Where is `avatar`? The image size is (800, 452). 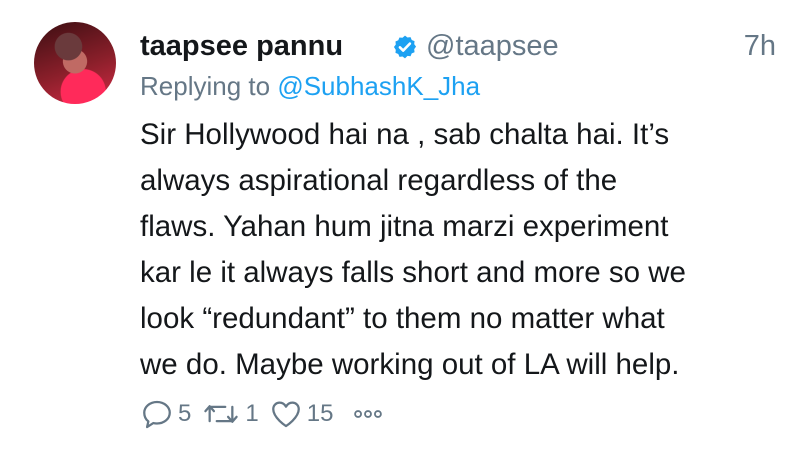 avatar is located at coordinates (75, 63).